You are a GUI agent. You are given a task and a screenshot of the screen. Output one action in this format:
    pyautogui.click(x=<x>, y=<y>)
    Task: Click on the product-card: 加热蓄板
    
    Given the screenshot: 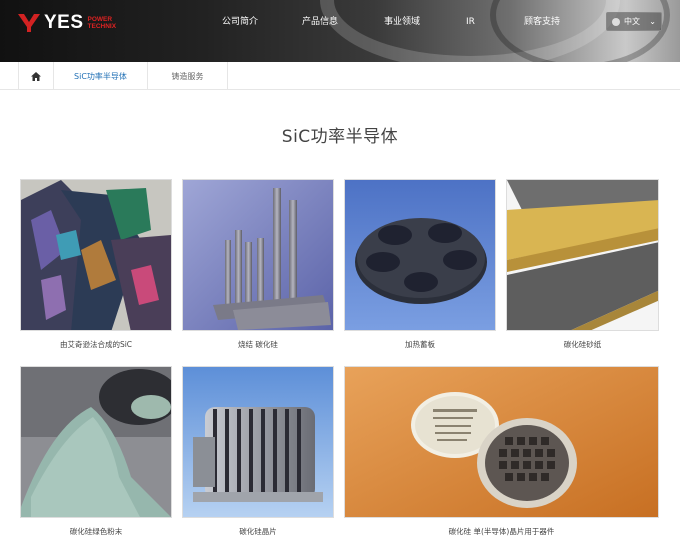 What is the action you would take?
    pyautogui.click(x=420, y=265)
    